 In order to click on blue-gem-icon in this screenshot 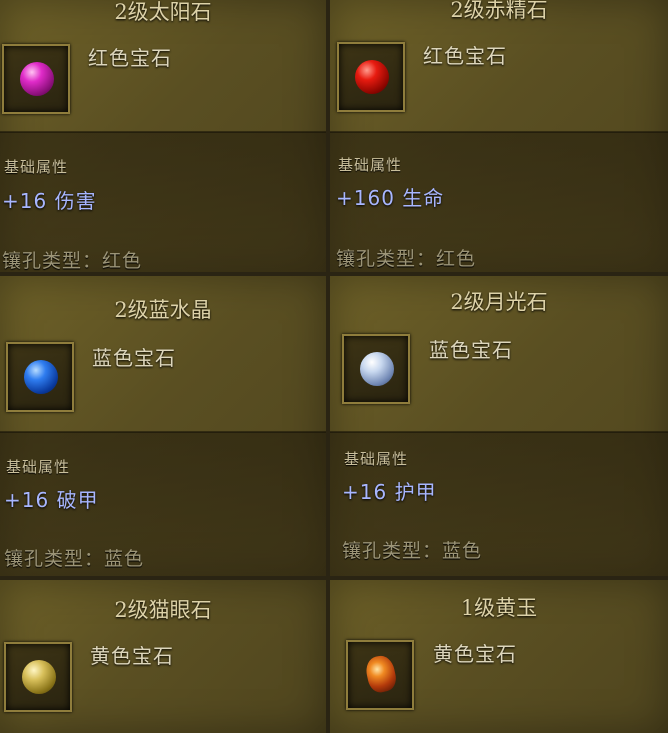, I will do `click(41, 377)`.